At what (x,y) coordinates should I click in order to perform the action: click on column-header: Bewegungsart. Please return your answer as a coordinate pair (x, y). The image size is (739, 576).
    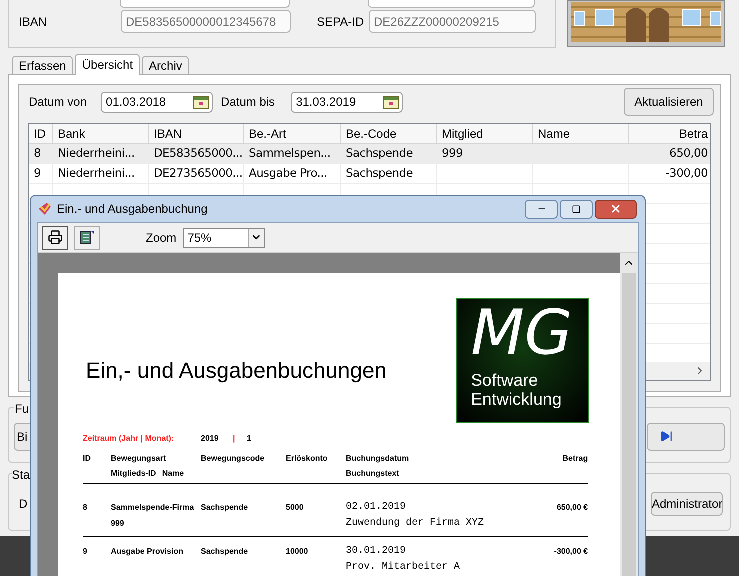
    Looking at the image, I should click on (139, 459).